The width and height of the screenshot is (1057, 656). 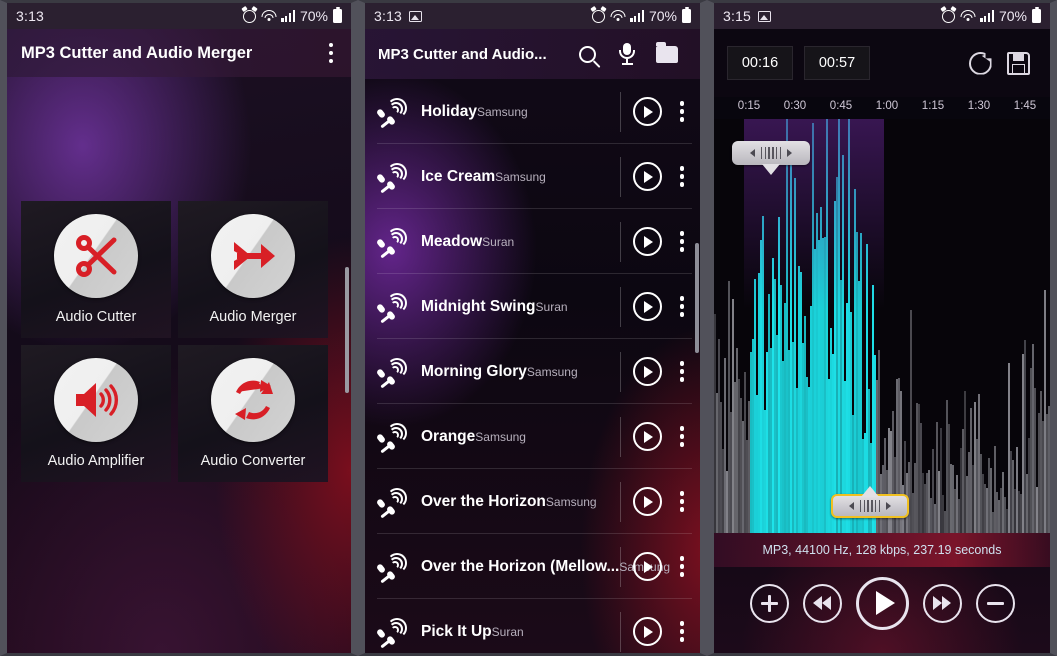 I want to click on end-time-field: 00:57, so click(x=837, y=63).